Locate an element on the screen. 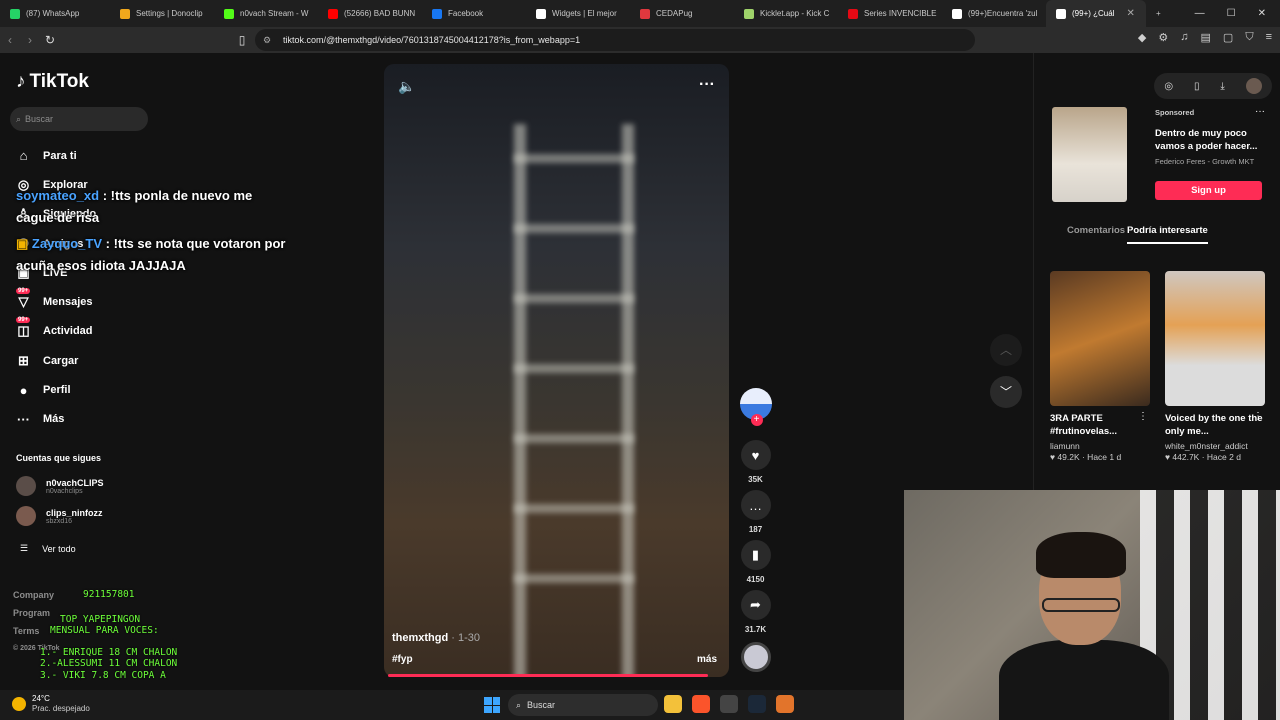 The image size is (1280, 720). browser-toolbar-icons: ◆ ⚙ ♫ ▤ ▢ ⛉ ≡ is located at coordinates (1205, 37).